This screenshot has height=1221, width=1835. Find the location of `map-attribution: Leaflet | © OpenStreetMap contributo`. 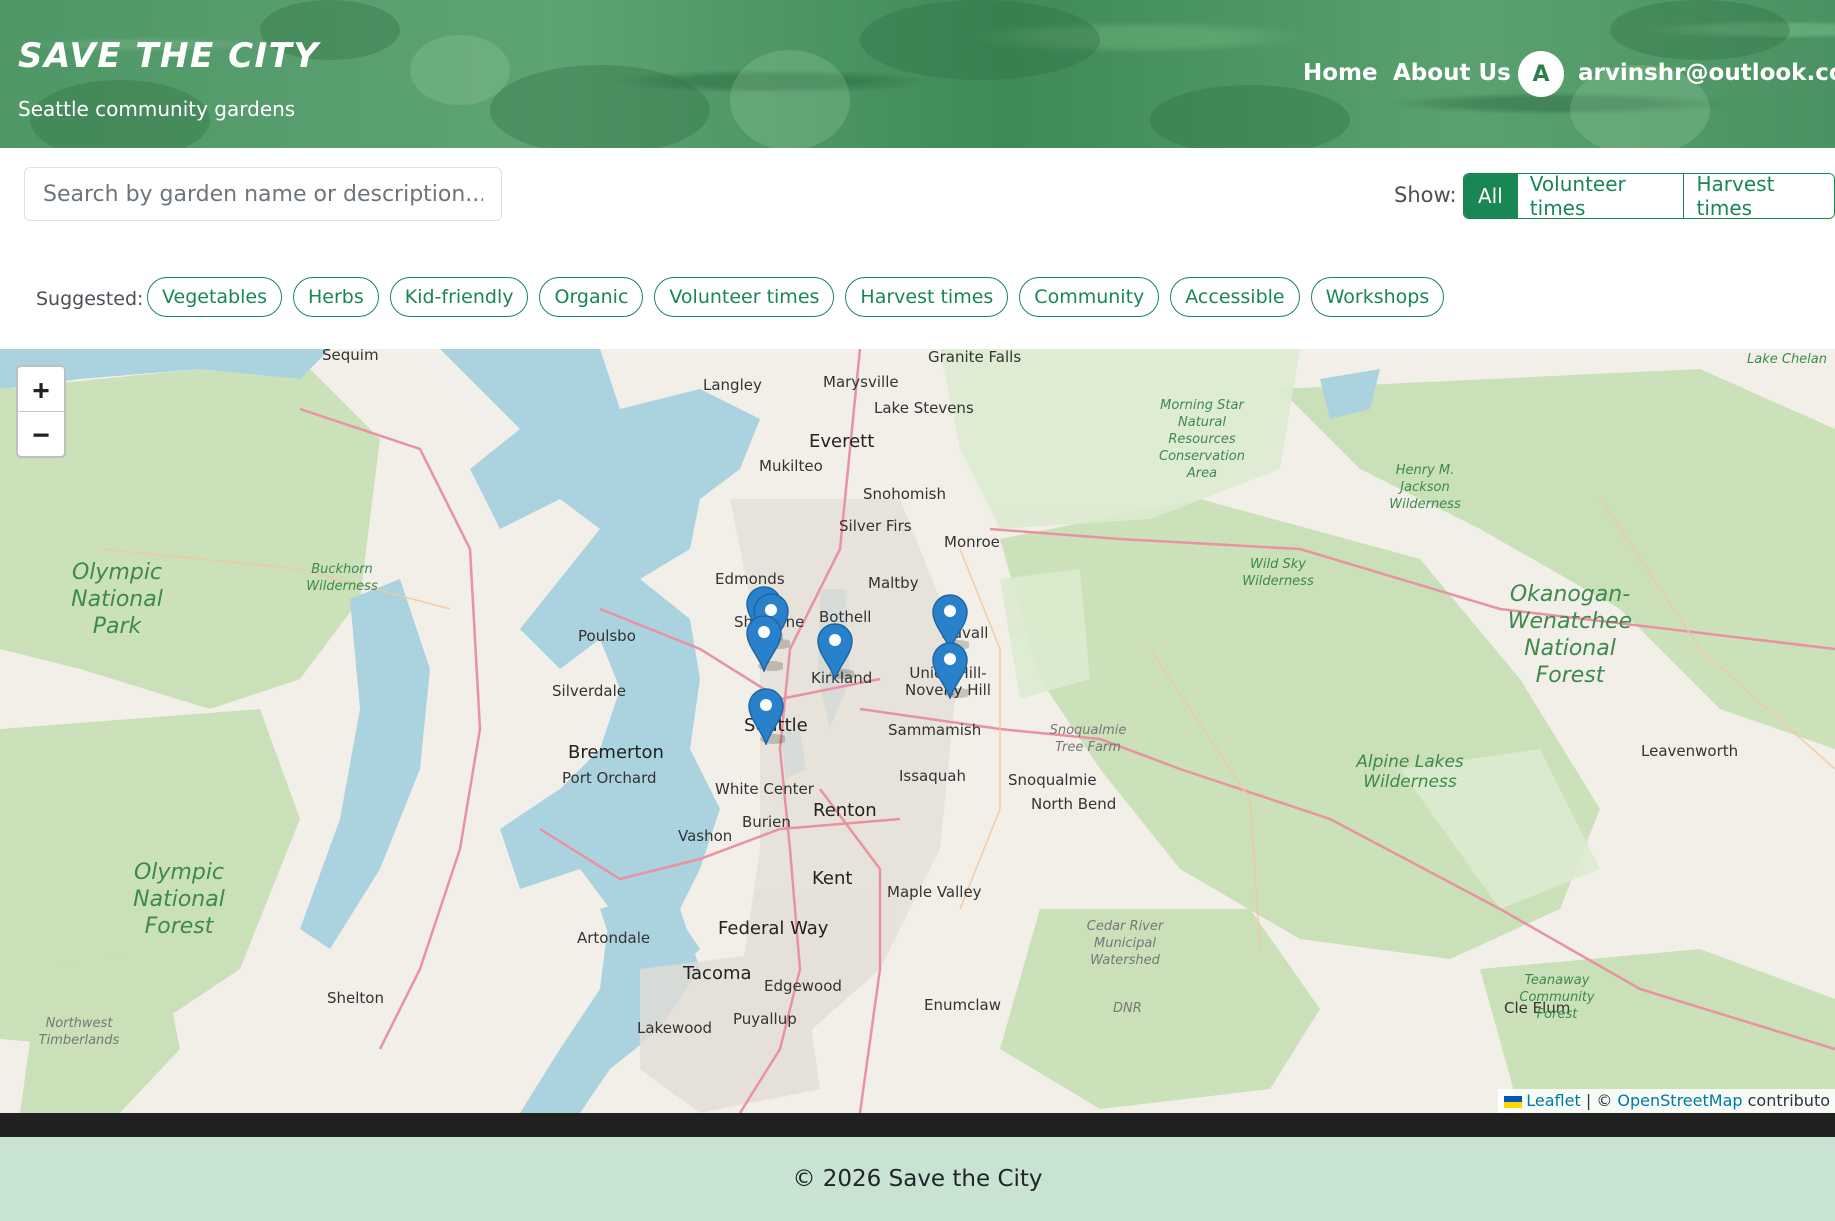

map-attribution: Leaflet | © OpenStreetMap contributo is located at coordinates (1666, 1101).